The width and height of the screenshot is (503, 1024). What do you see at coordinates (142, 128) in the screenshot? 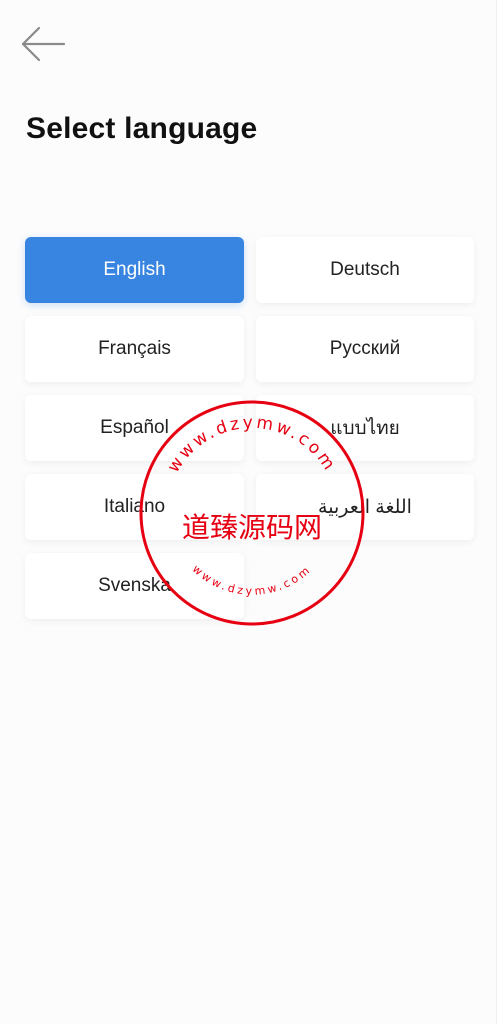
I see `page-title: Select language` at bounding box center [142, 128].